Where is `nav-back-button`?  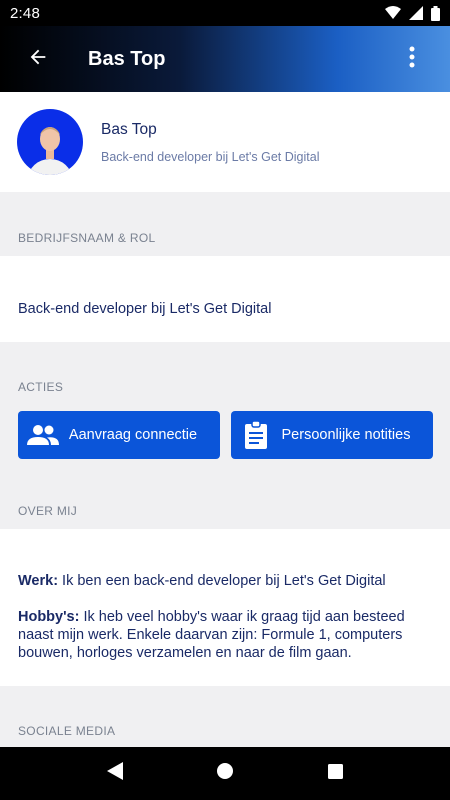
nav-back-button is located at coordinates (115, 773).